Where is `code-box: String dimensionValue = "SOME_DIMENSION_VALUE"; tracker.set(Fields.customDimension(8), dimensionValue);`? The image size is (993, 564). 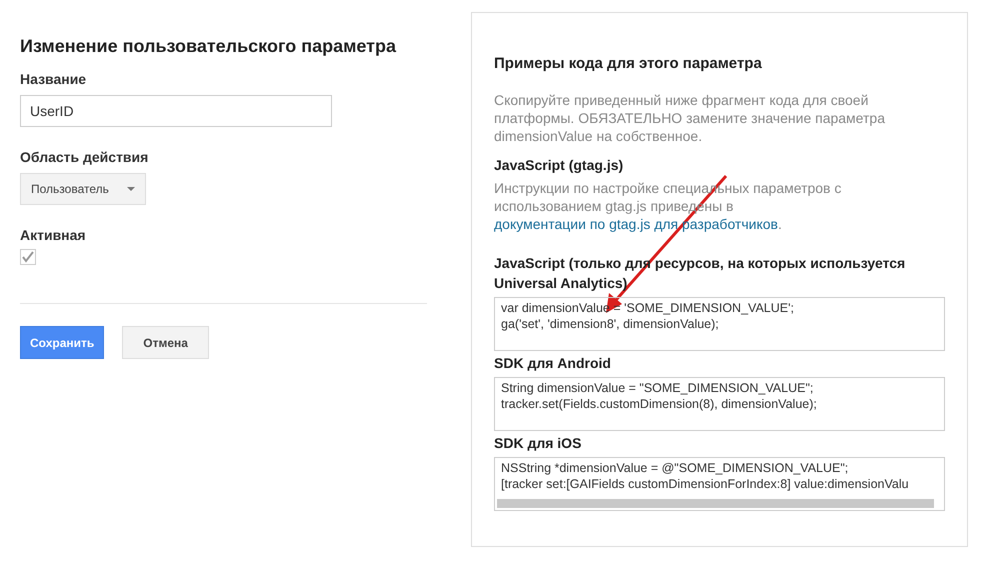 code-box: String dimensionValue = "SOME_DIMENSION_VALUE"; tracker.set(Fields.customDimension(8), dimensionValue); is located at coordinates (719, 404).